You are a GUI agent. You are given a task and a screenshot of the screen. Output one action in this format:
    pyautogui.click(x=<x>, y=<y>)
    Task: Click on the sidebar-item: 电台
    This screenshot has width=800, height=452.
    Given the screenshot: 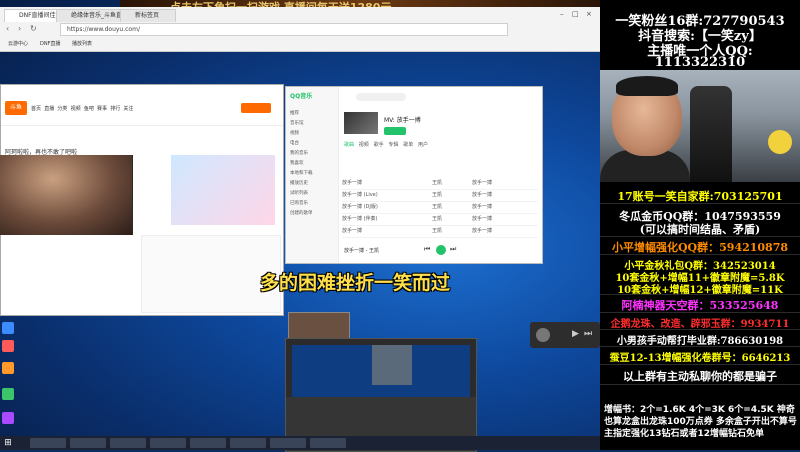 What is the action you would take?
    pyautogui.click(x=301, y=144)
    